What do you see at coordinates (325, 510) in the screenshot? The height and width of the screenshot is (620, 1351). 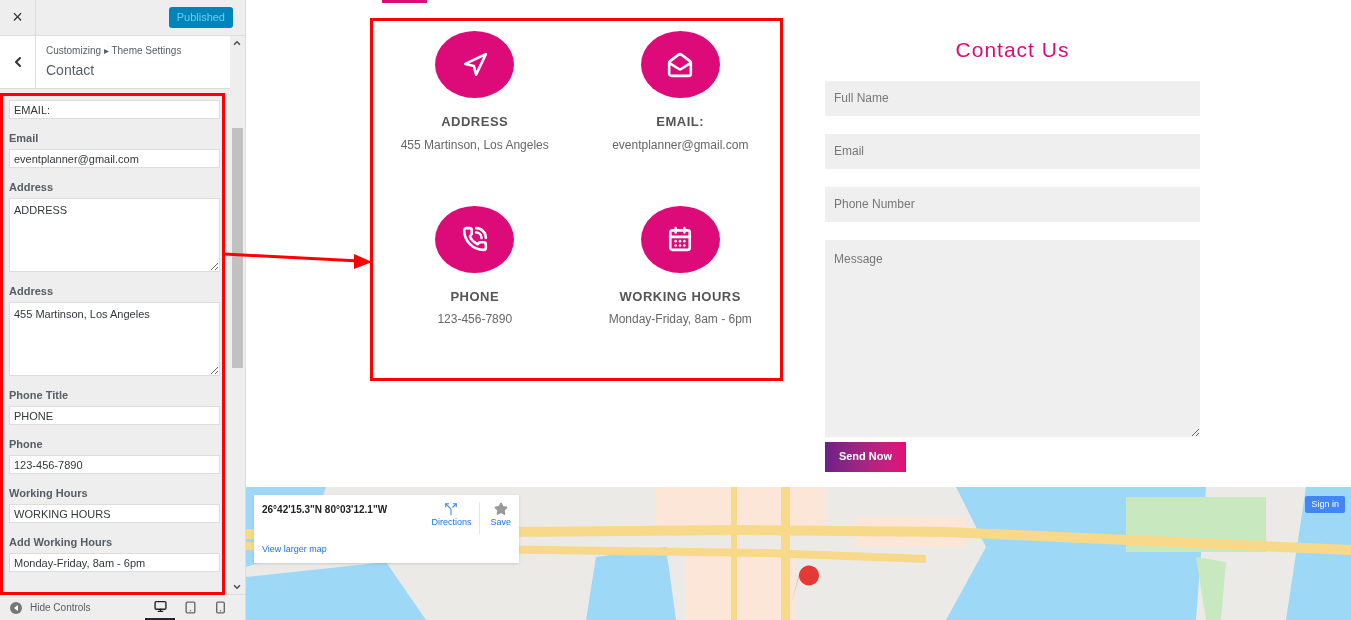 I see `coordinates: 26°42'15.3"N 80°03'12.1"W` at bounding box center [325, 510].